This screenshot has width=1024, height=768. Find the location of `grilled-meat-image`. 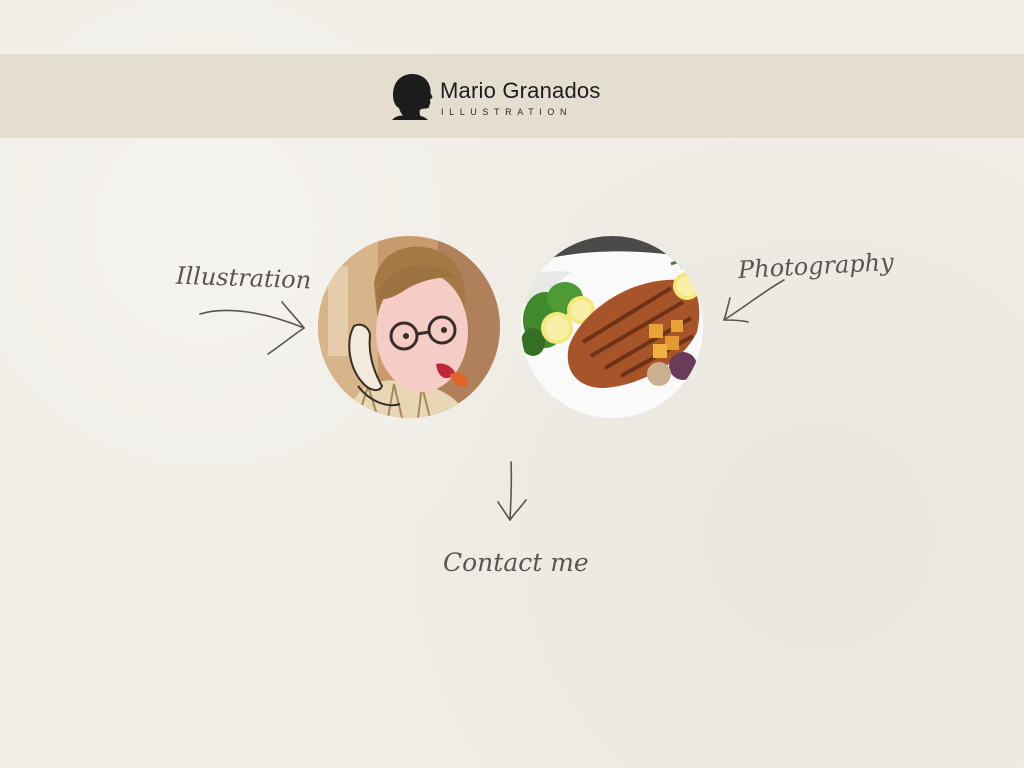

grilled-meat-image is located at coordinates (612, 327).